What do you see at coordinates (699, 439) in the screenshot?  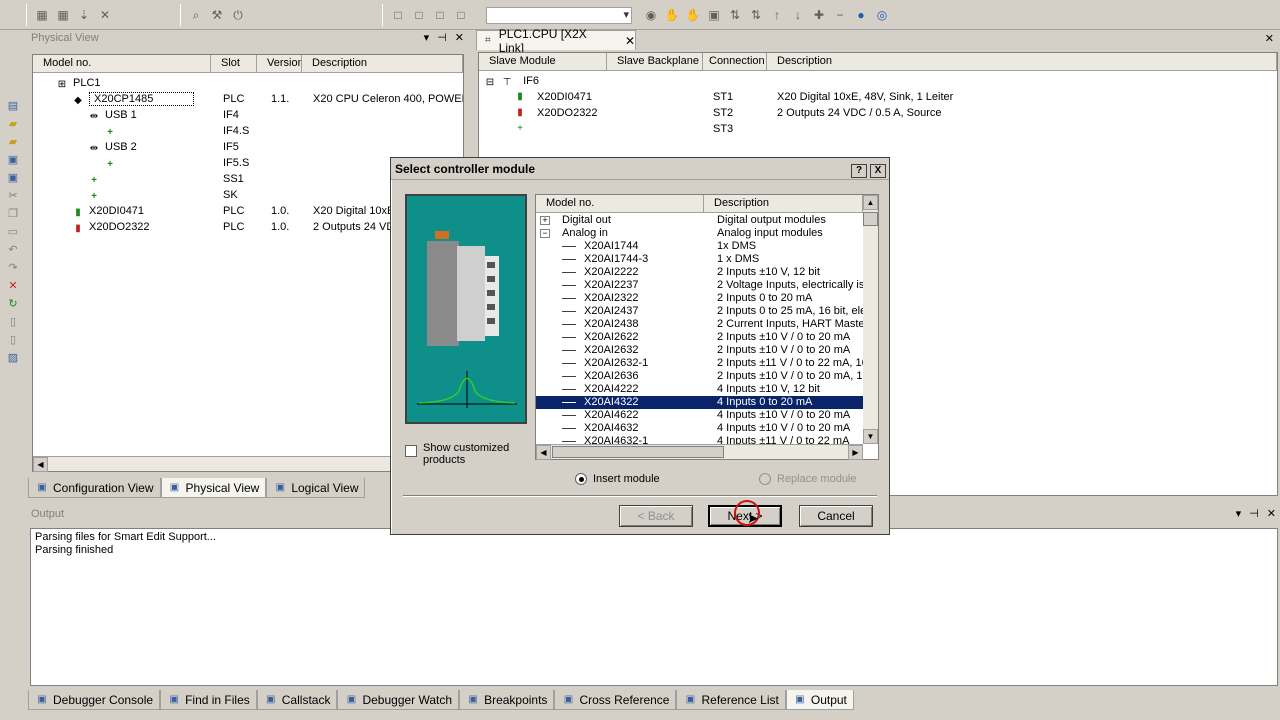 I see `list-item: X20AI4632-1 4 Inputs ±11 V / 0 to 22 mA` at bounding box center [699, 439].